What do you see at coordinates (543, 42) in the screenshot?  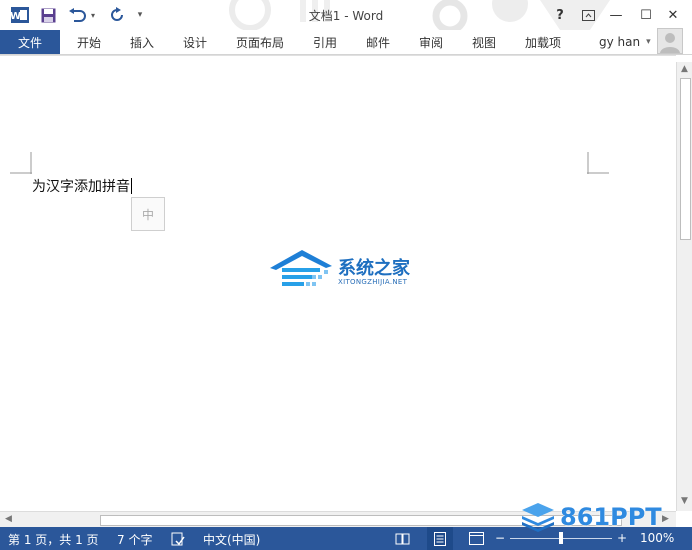 I see `tab-add-ins: 加载项` at bounding box center [543, 42].